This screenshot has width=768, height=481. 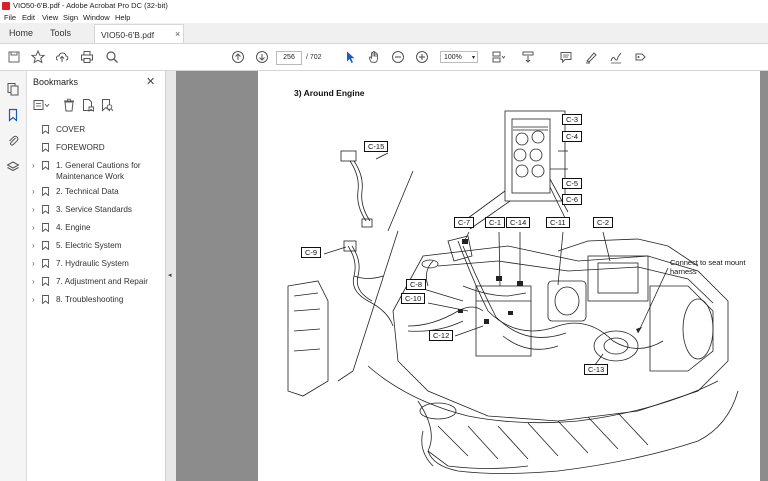 What do you see at coordinates (384, 17) in the screenshot?
I see `menu-bar: File Edit View Sign Window Help` at bounding box center [384, 17].